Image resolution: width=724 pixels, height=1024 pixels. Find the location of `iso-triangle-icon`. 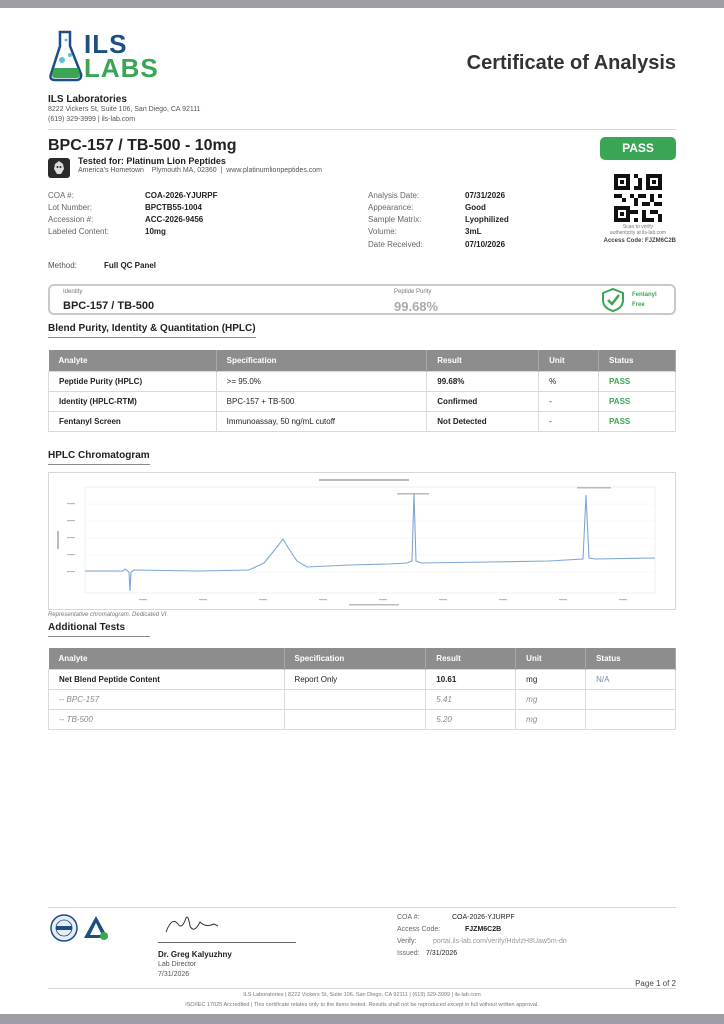

iso-triangle-icon is located at coordinates (96, 928).